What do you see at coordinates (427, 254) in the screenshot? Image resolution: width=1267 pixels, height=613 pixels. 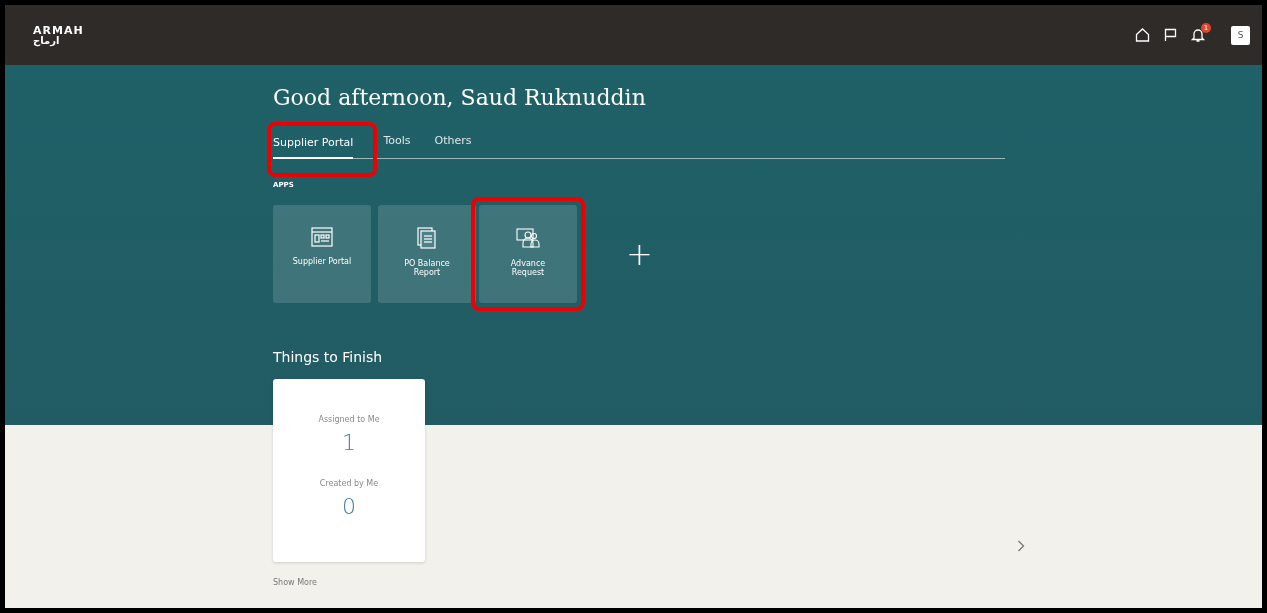 I see `app-tile: PO Balance Report` at bounding box center [427, 254].